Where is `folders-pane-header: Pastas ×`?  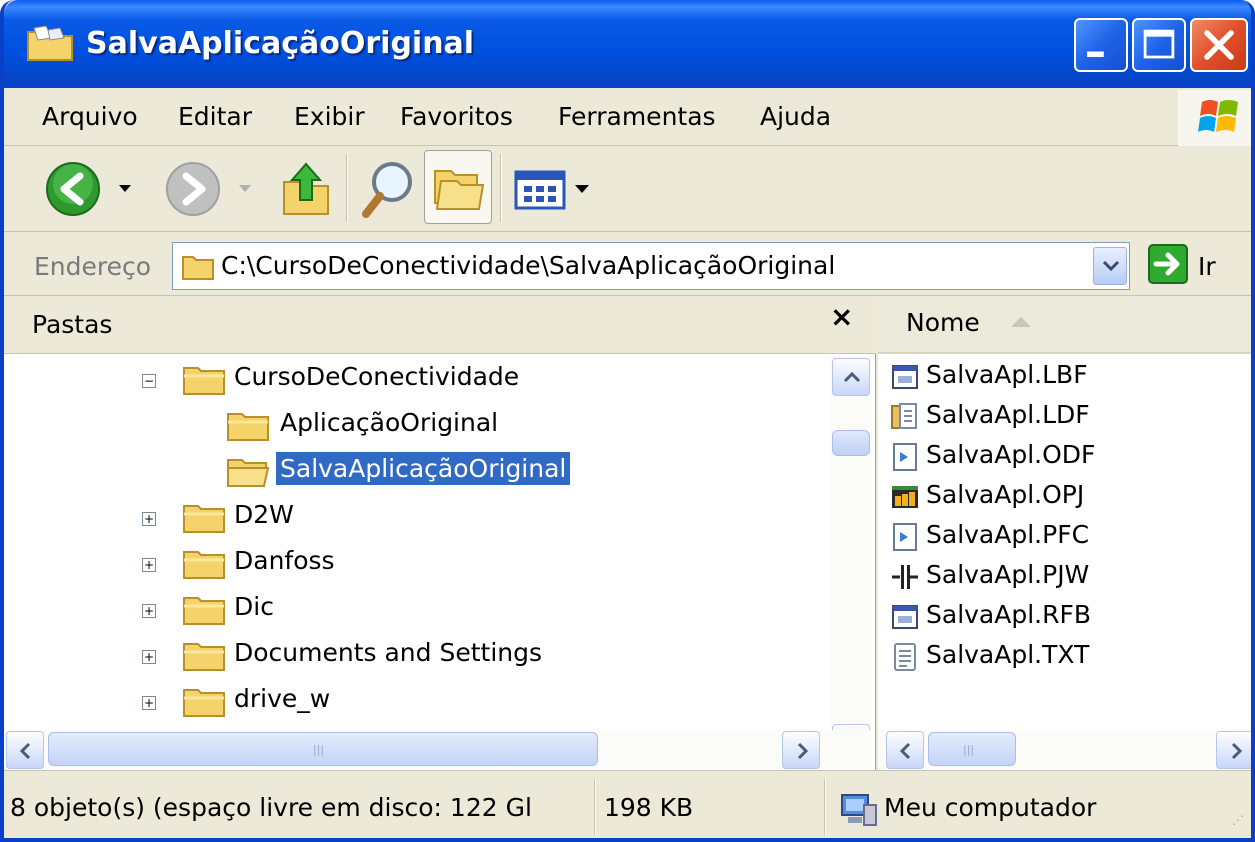
folders-pane-header: Pastas × is located at coordinates (440, 325).